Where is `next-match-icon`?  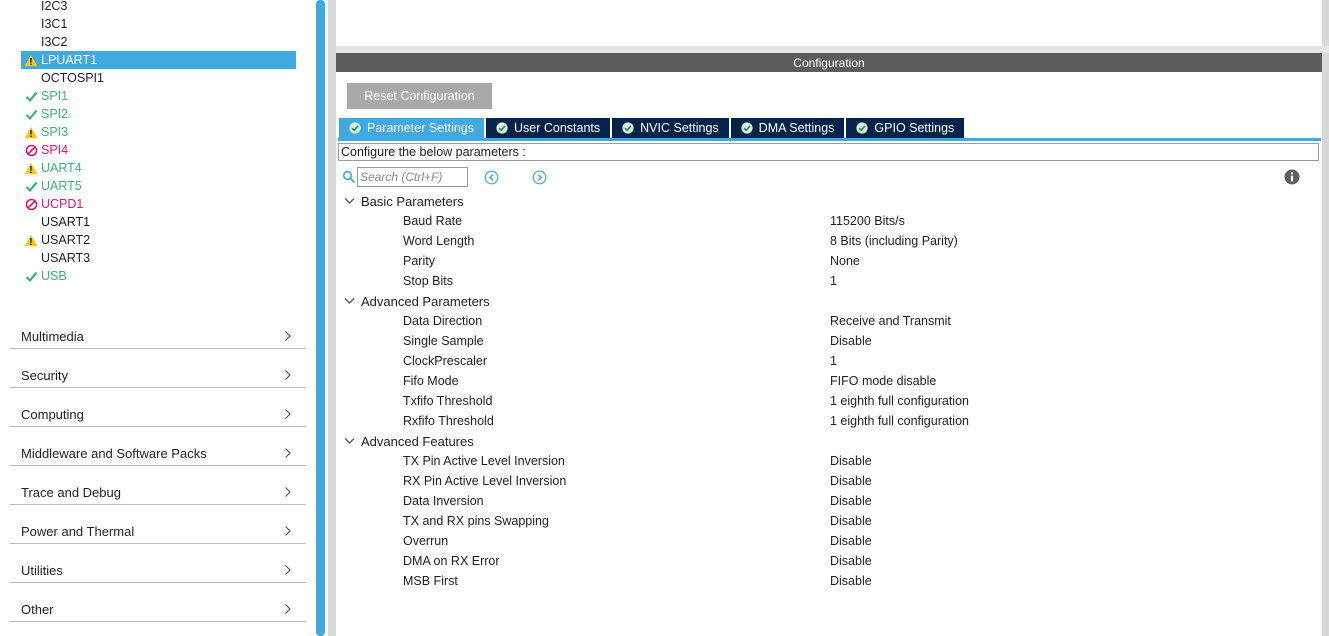
next-match-icon is located at coordinates (539, 177).